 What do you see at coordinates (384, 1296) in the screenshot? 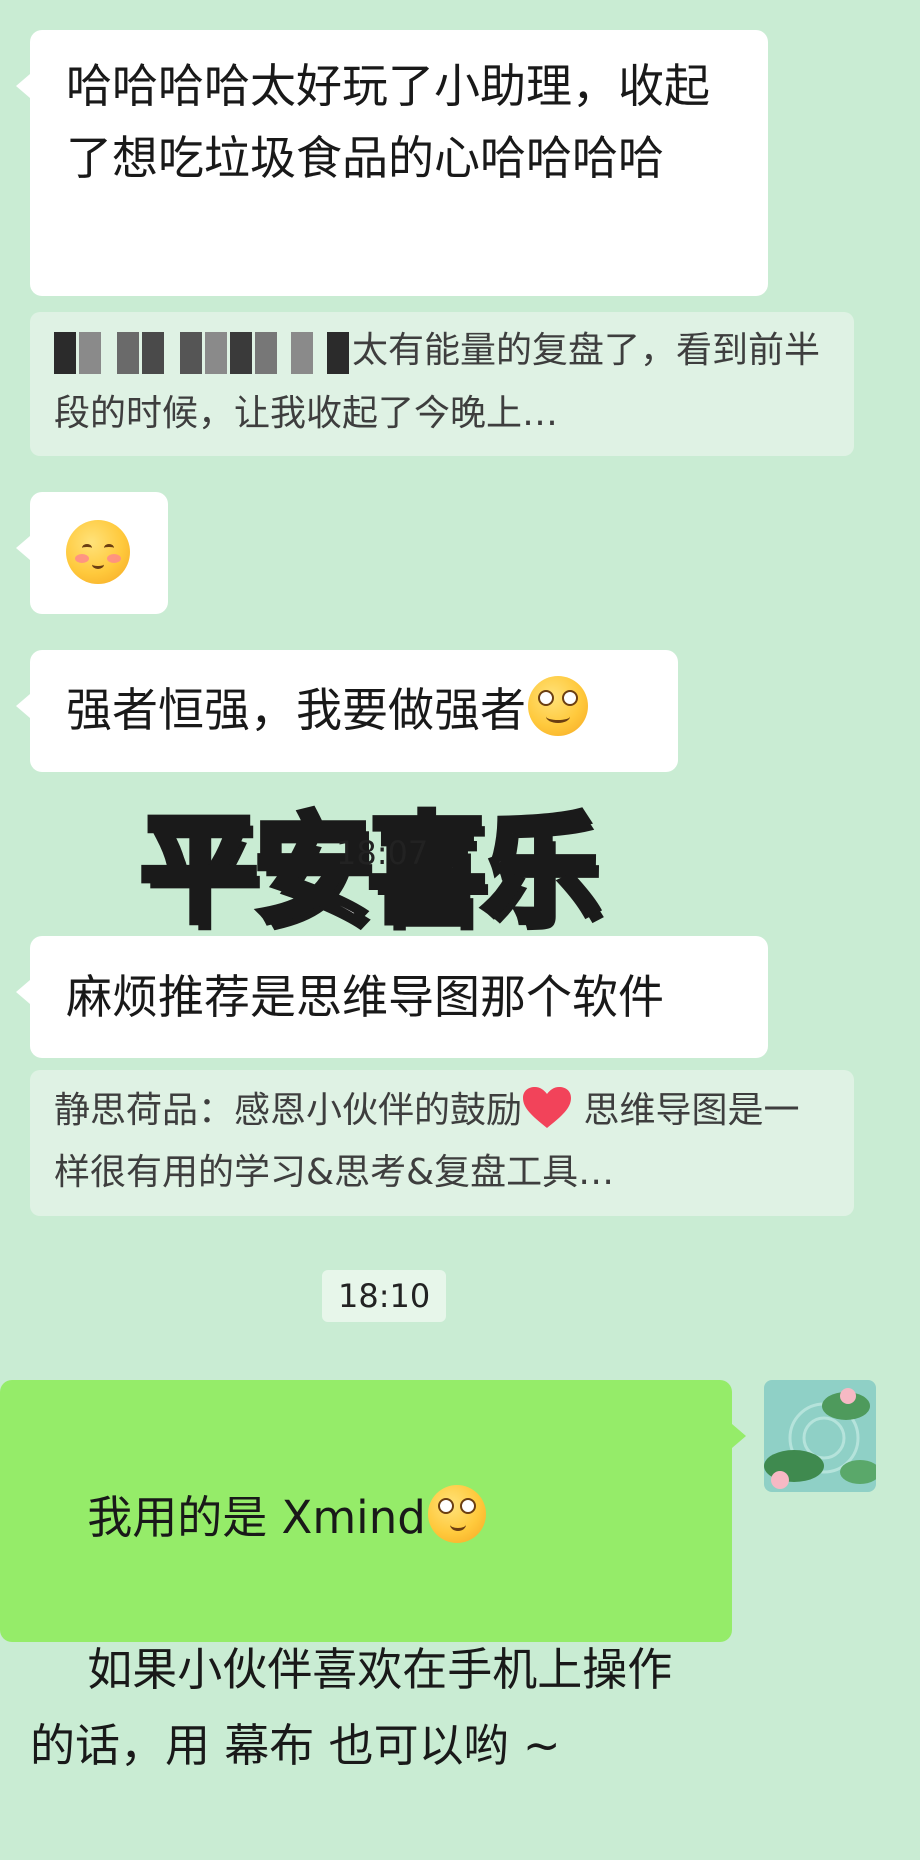
I see `timestamp-badge: 18:10` at bounding box center [384, 1296].